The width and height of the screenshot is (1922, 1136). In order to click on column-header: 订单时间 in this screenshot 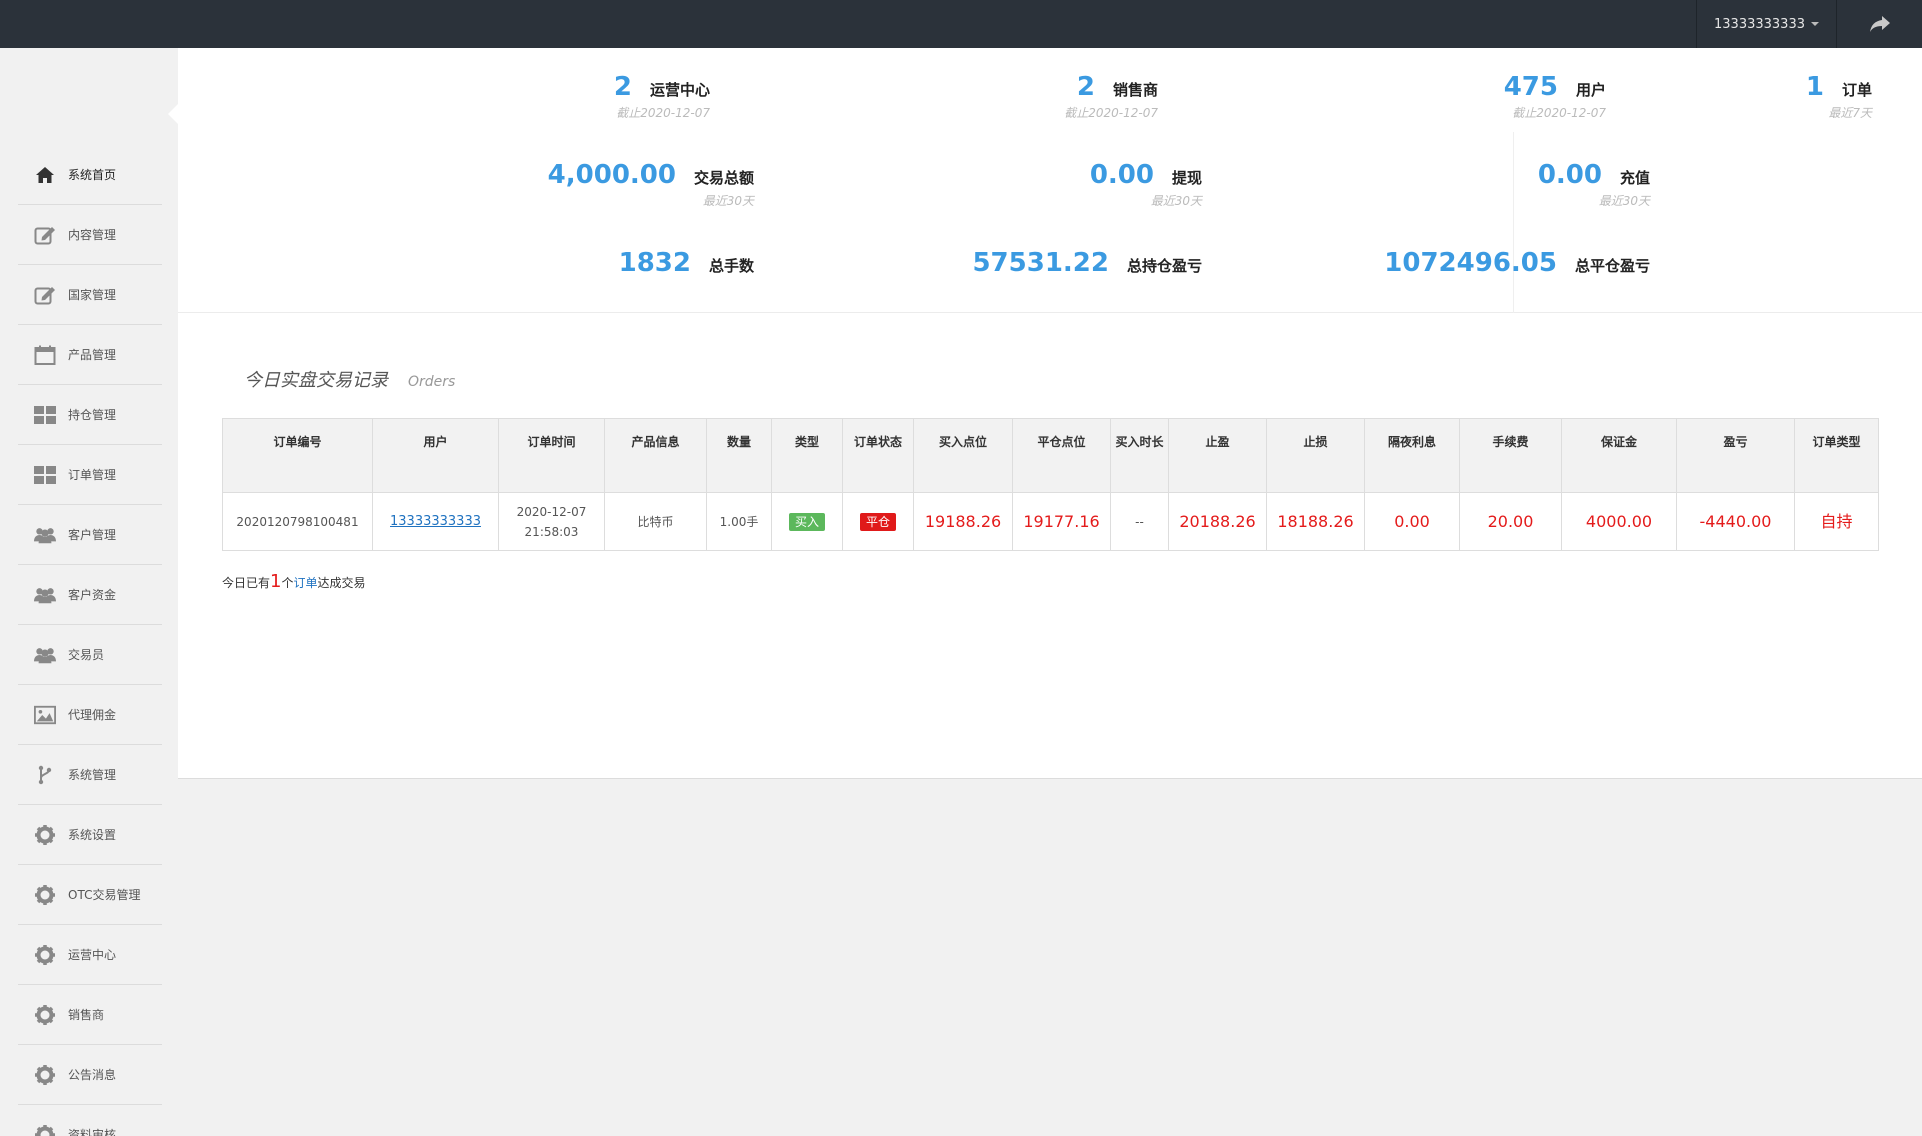, I will do `click(551, 455)`.